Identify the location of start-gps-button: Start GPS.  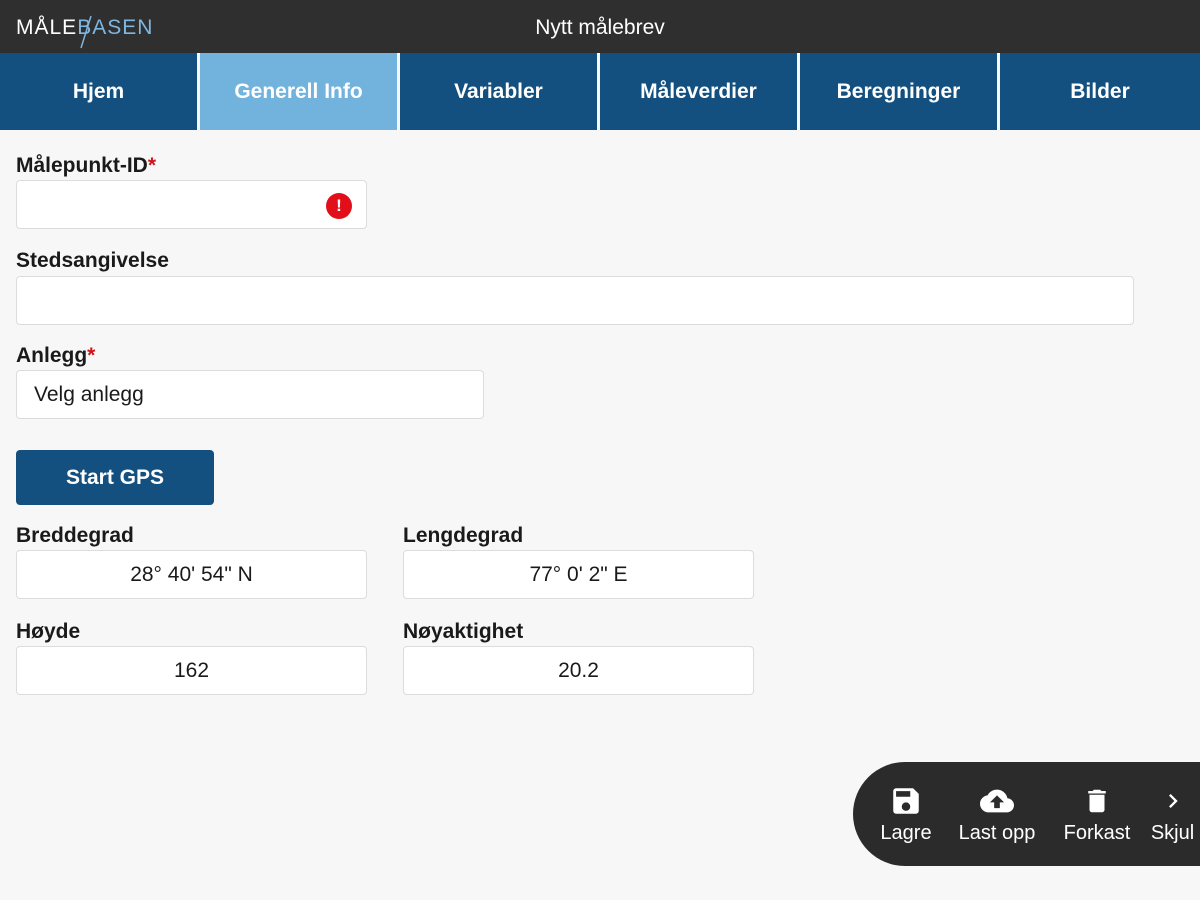
(115, 477).